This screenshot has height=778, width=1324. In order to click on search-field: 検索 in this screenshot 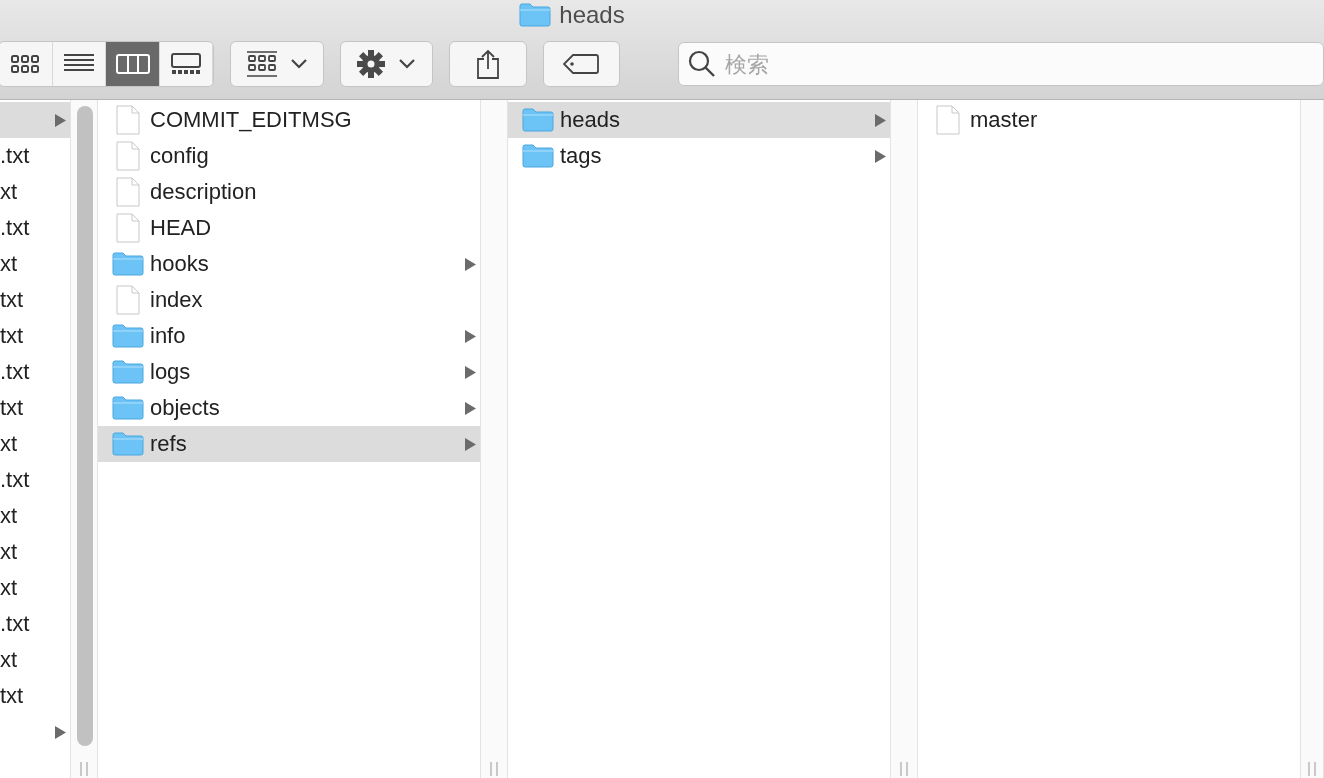, I will do `click(1001, 64)`.